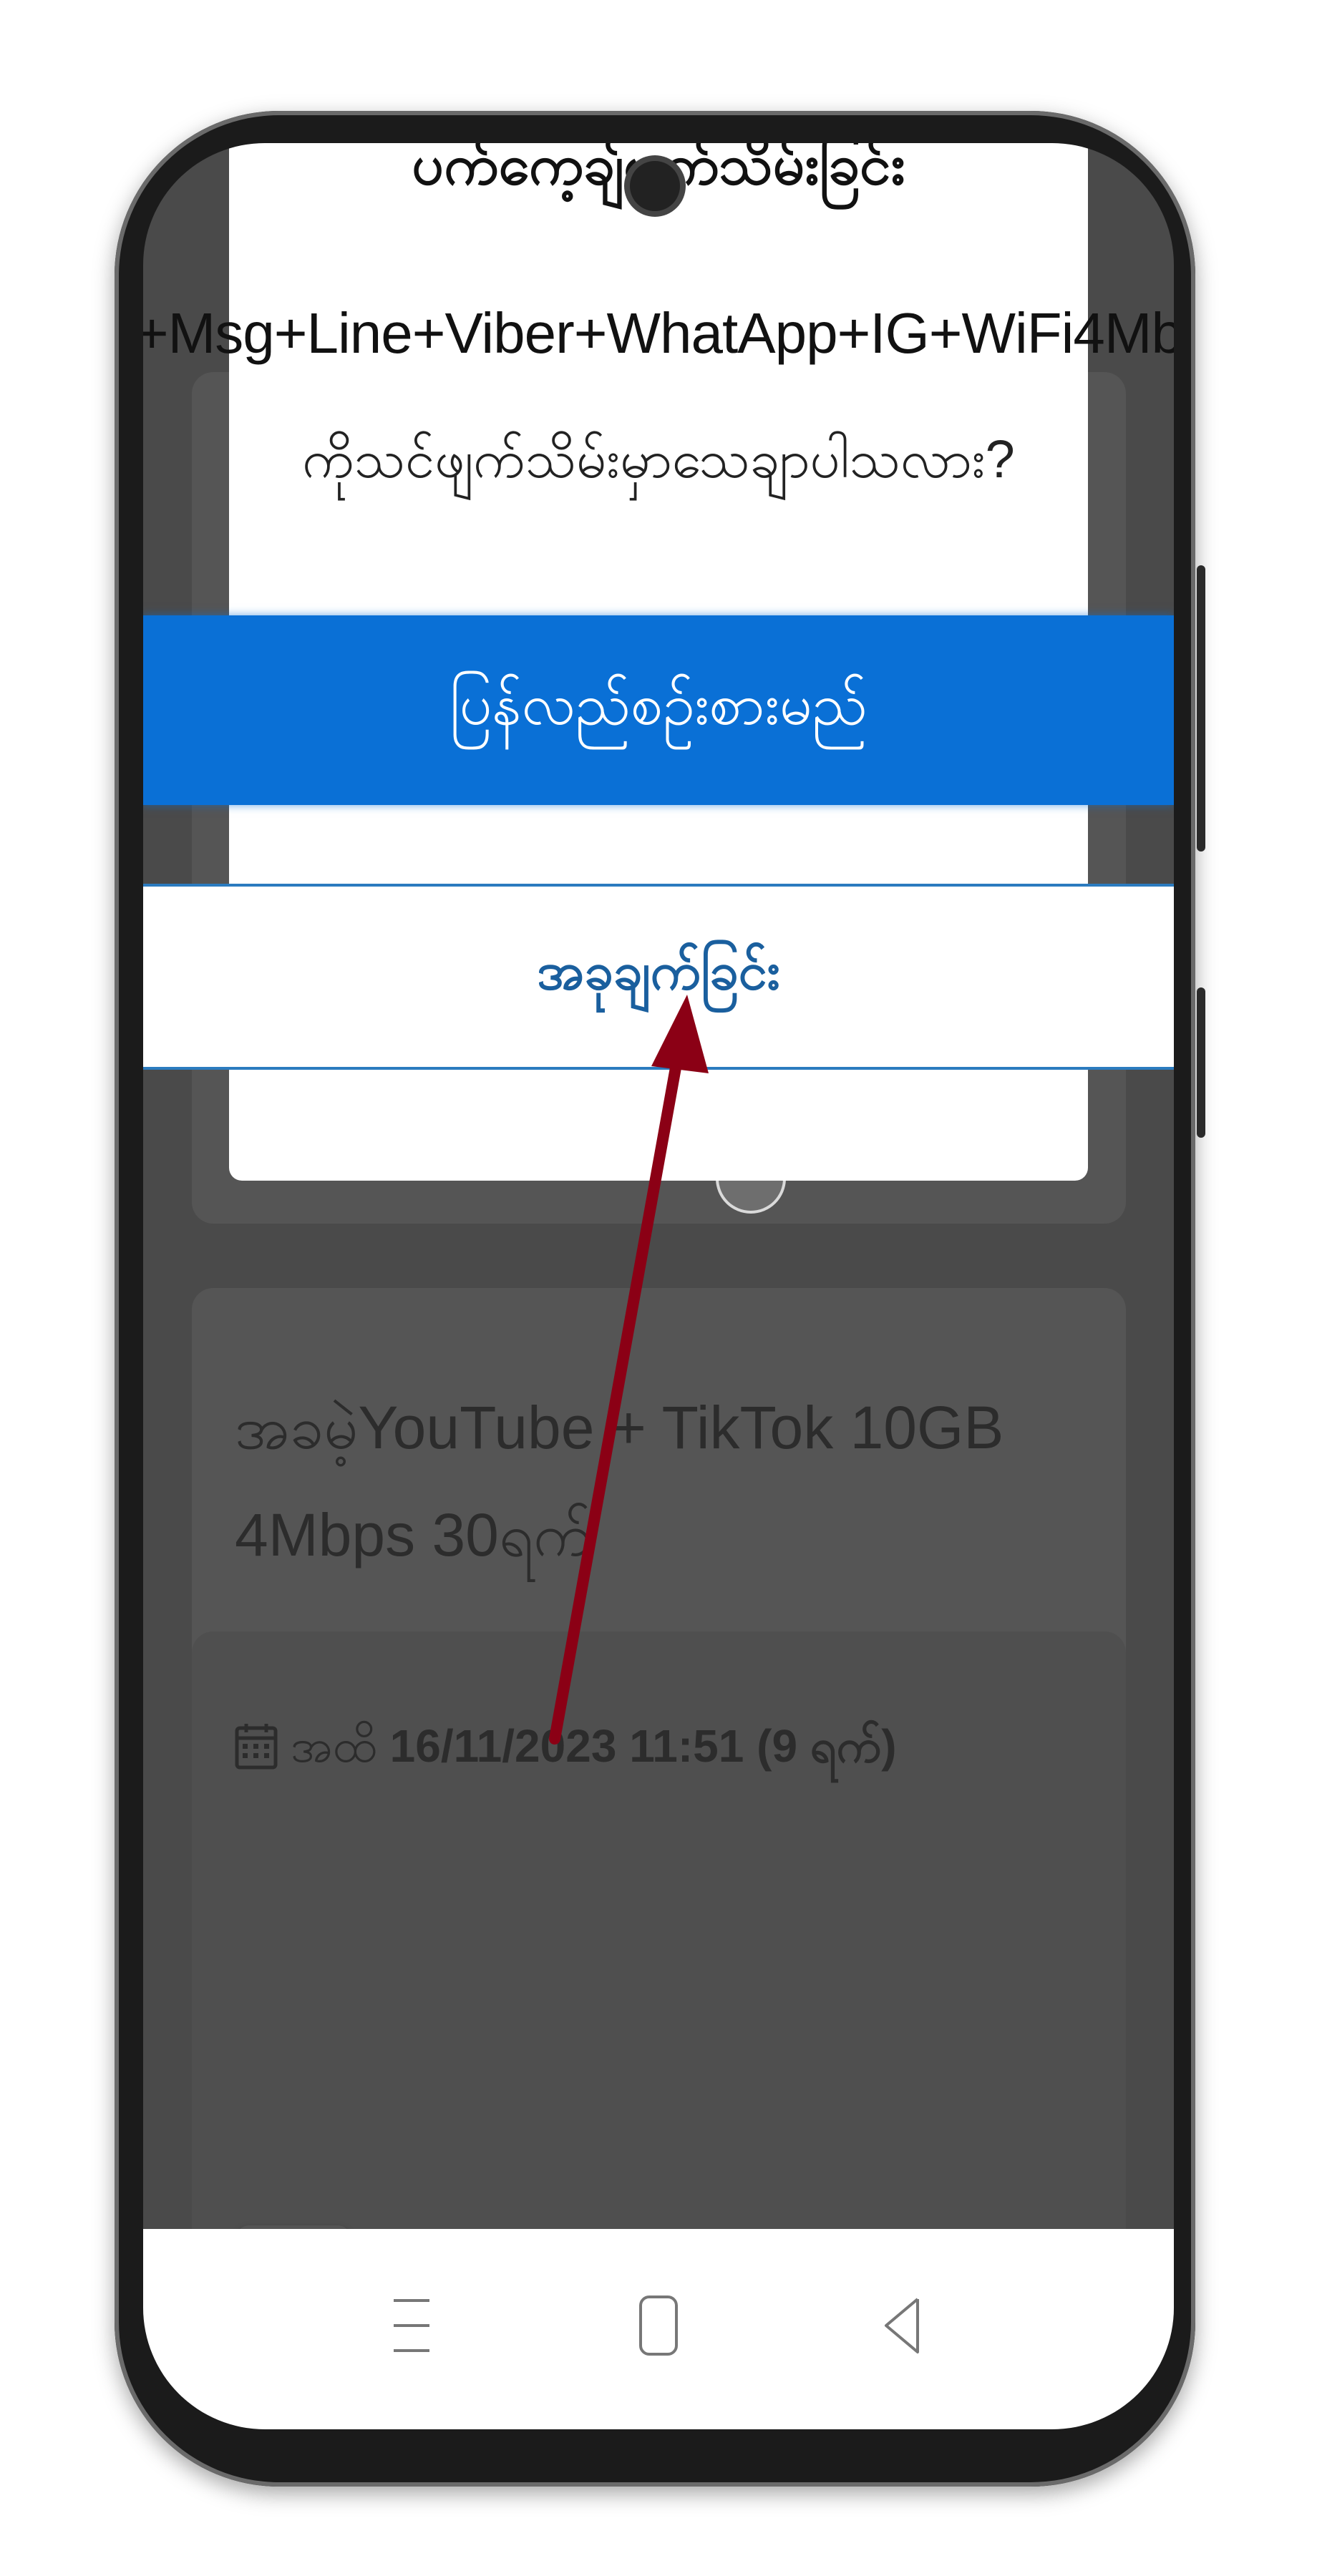 The image size is (1317, 2576). I want to click on dialog-message-question: ကိုသင်ဖျက်သိမ်းမှာသေချာပါသလား?, so click(658, 459).